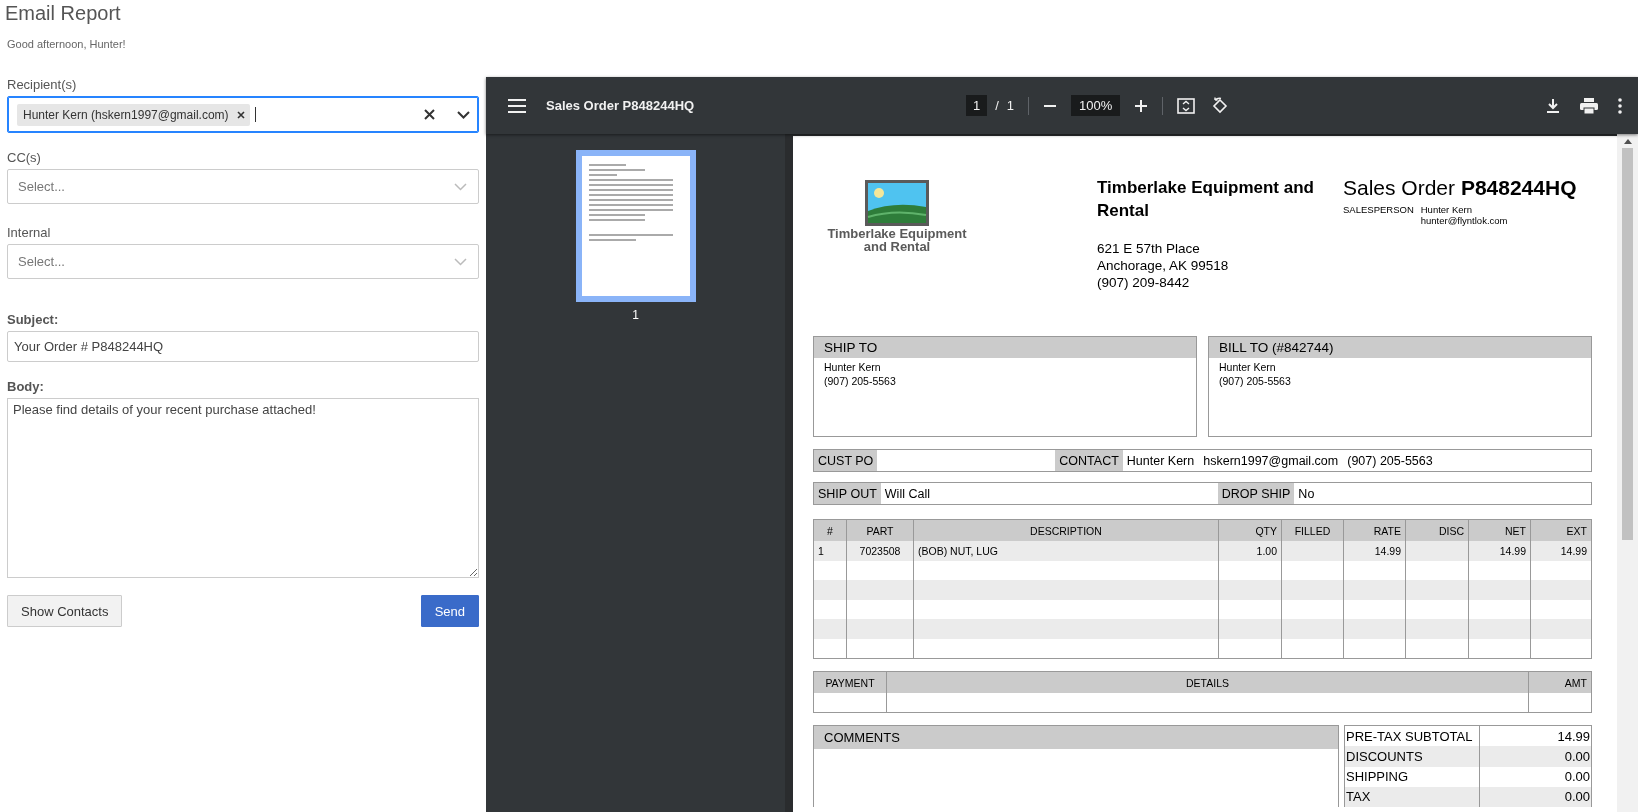 The height and width of the screenshot is (812, 1638). What do you see at coordinates (1005, 347) in the screenshot?
I see `box-heading: SHIP TO` at bounding box center [1005, 347].